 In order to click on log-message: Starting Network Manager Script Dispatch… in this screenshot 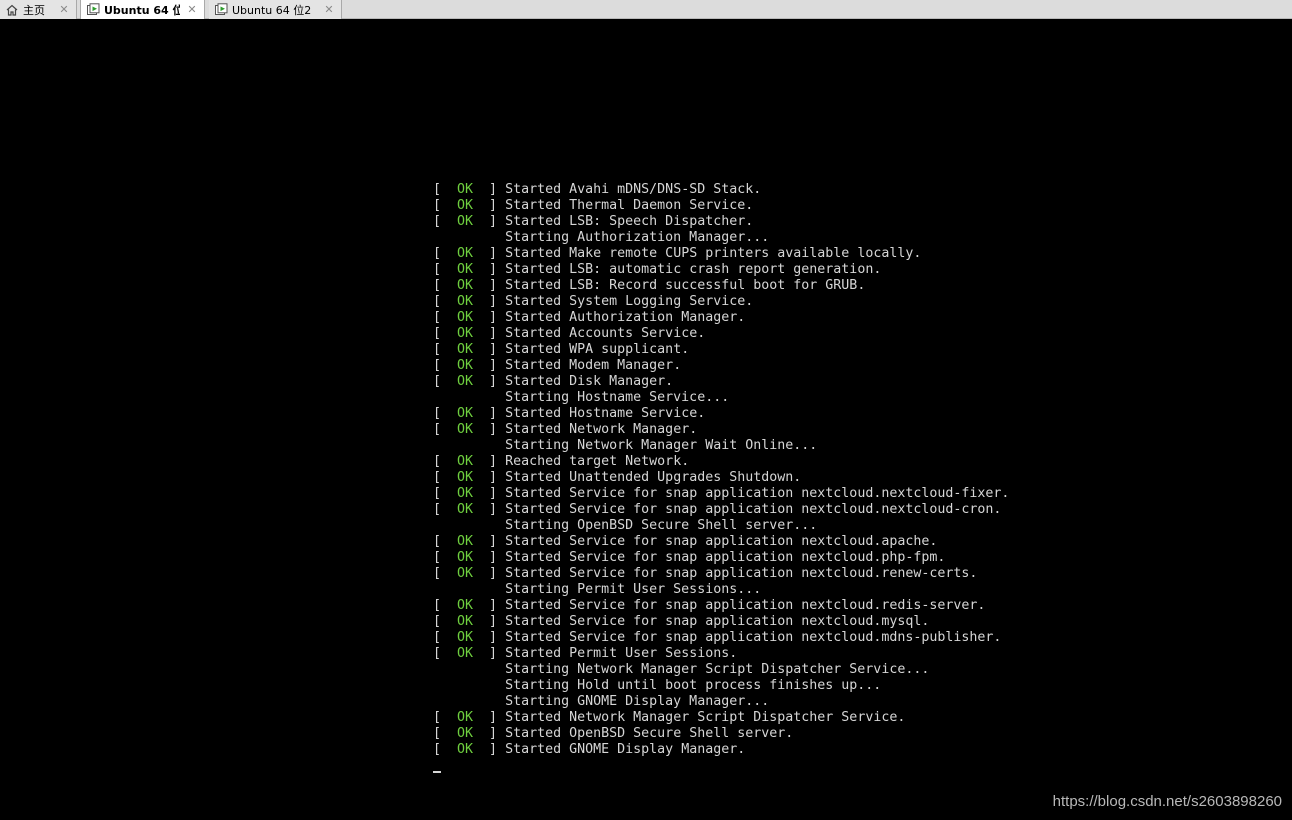, I will do `click(717, 669)`.